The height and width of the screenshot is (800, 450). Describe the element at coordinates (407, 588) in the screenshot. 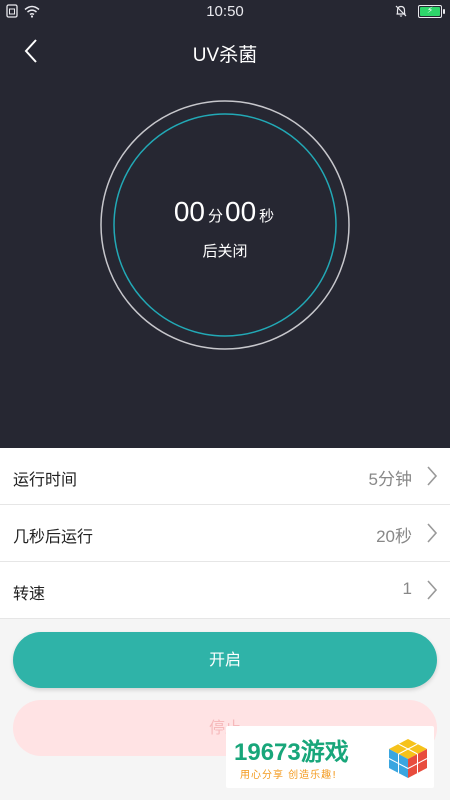

I see `setting-value: 1` at that location.